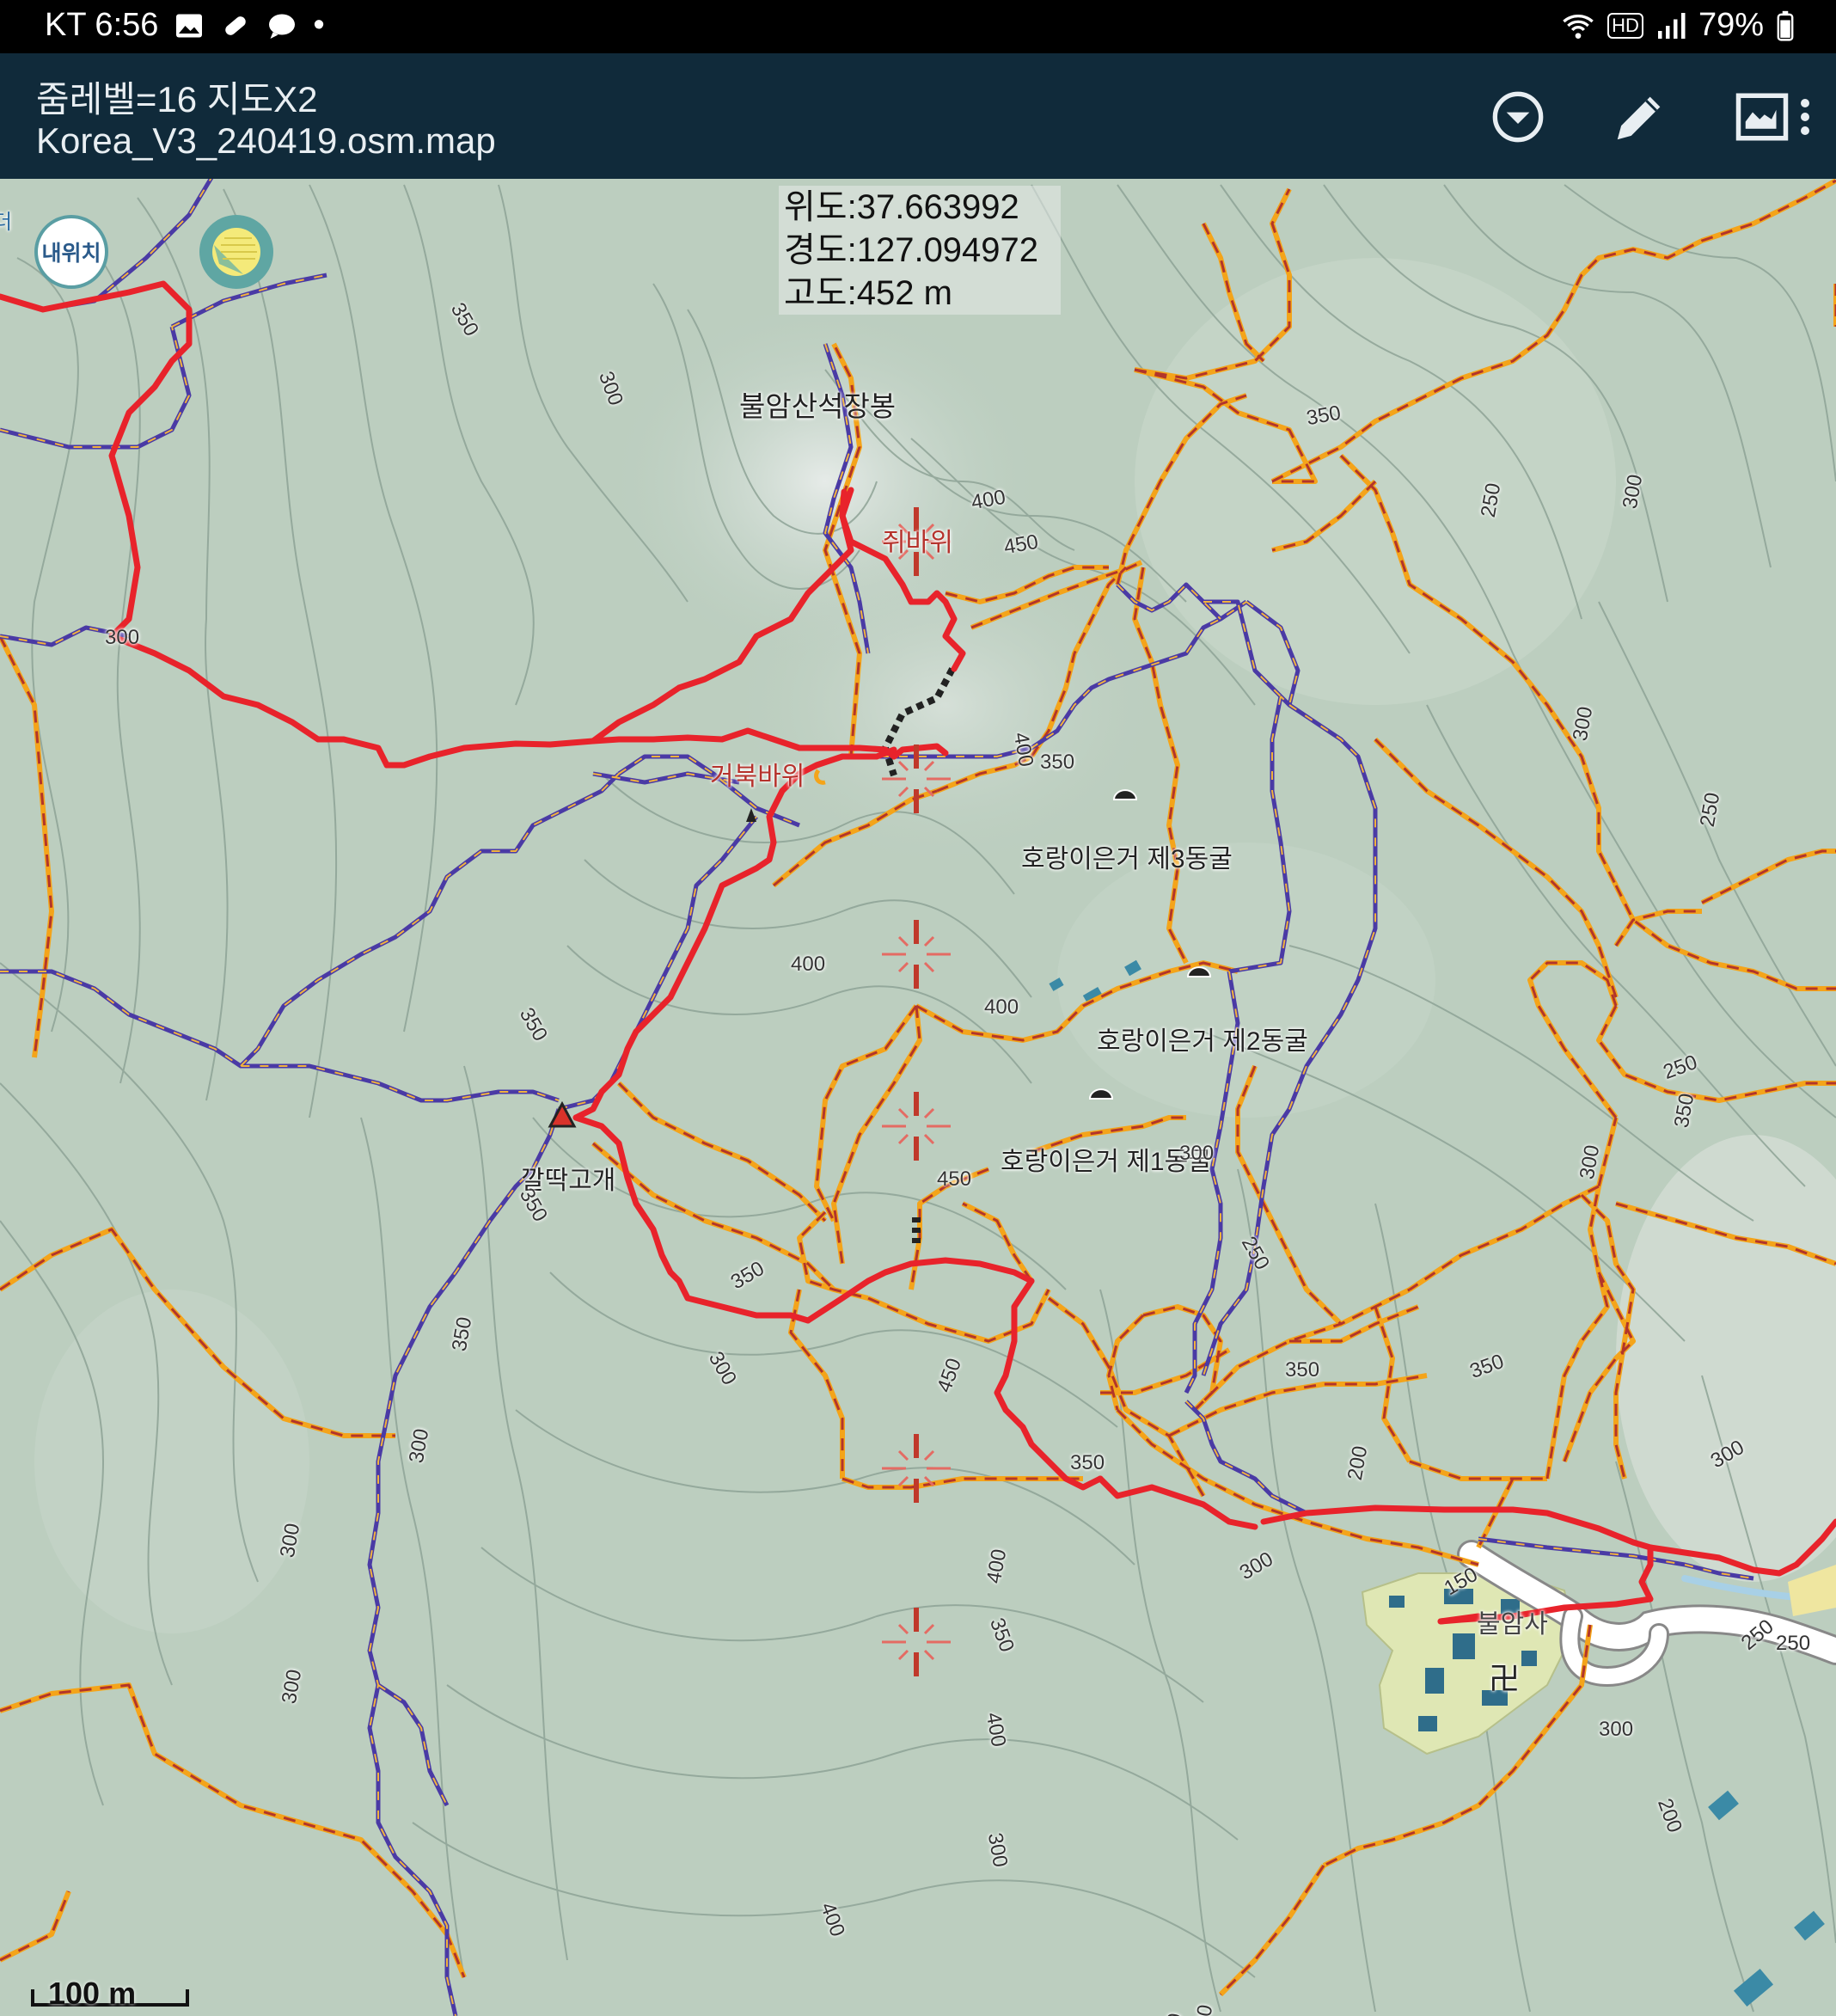 This screenshot has height=2016, width=1836. I want to click on scale-bar: 100 m, so click(111, 1993).